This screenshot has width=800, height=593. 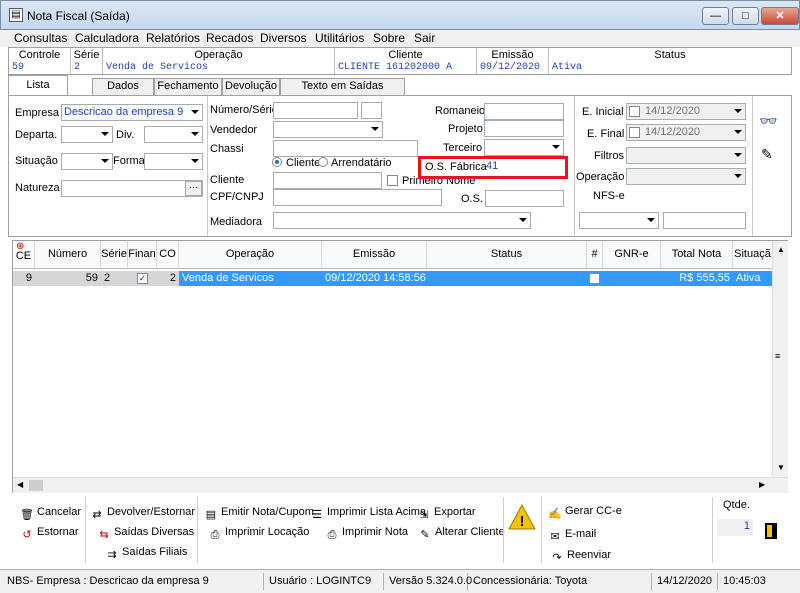 What do you see at coordinates (328, 129) in the screenshot?
I see `vendedor-select` at bounding box center [328, 129].